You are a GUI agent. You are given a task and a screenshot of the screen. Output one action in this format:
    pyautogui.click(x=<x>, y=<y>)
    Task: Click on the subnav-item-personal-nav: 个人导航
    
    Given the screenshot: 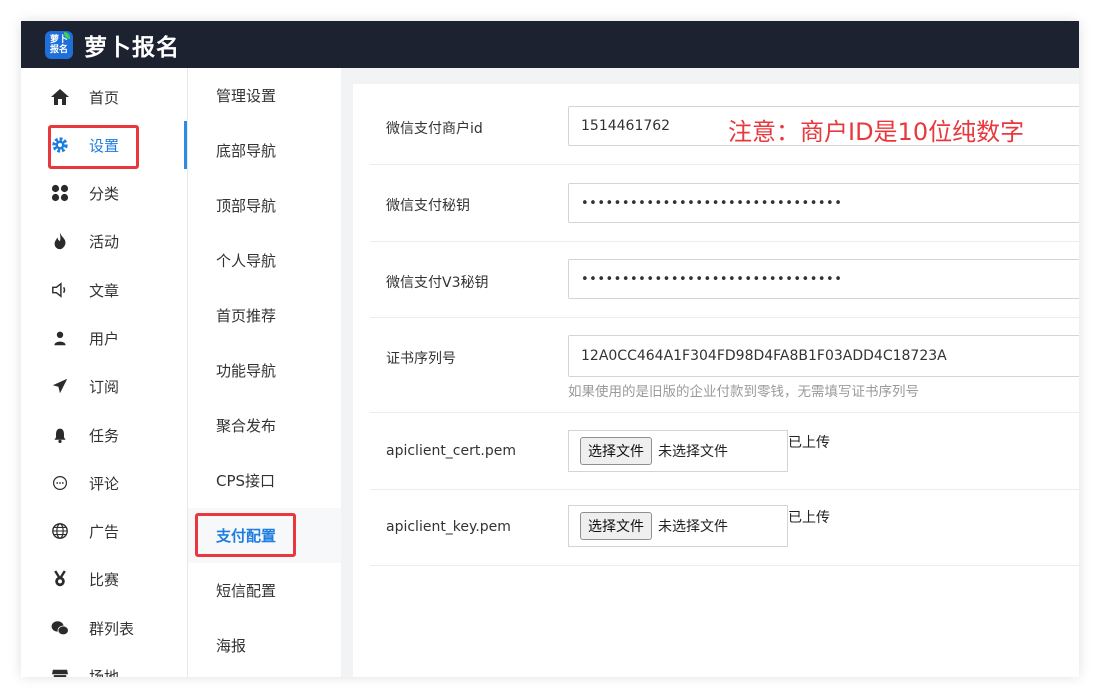 What is the action you would take?
    pyautogui.click(x=264, y=260)
    